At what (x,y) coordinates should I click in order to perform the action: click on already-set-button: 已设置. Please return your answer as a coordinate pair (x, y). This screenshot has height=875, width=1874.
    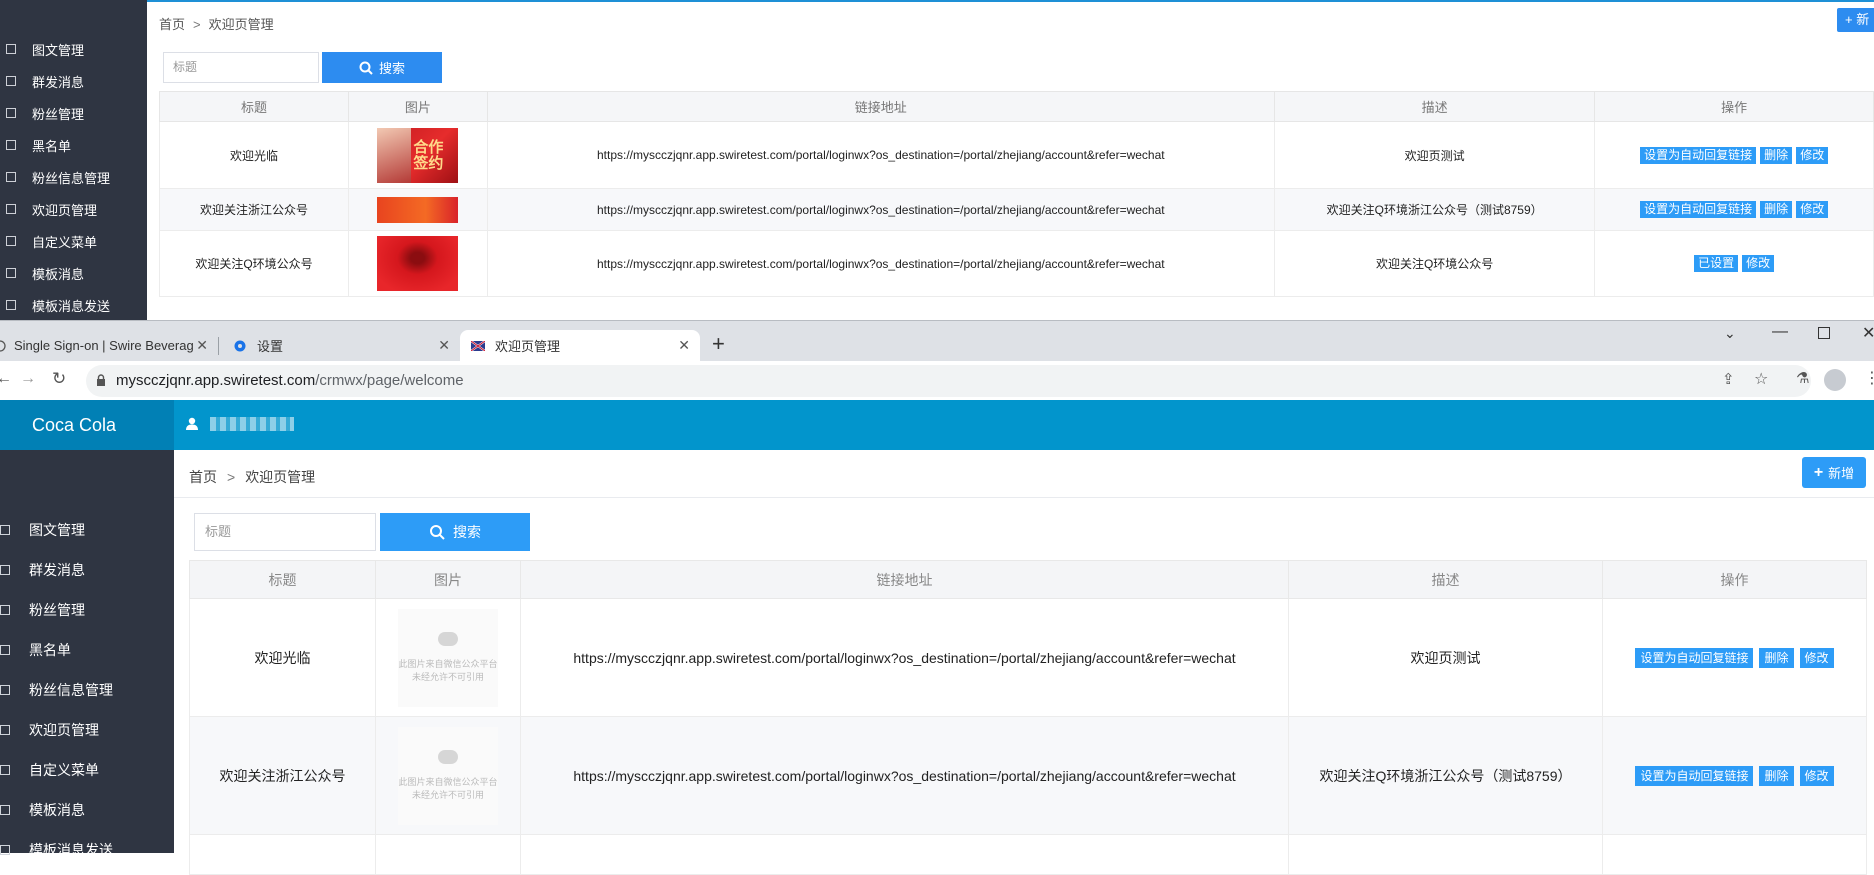
    Looking at the image, I should click on (1716, 263).